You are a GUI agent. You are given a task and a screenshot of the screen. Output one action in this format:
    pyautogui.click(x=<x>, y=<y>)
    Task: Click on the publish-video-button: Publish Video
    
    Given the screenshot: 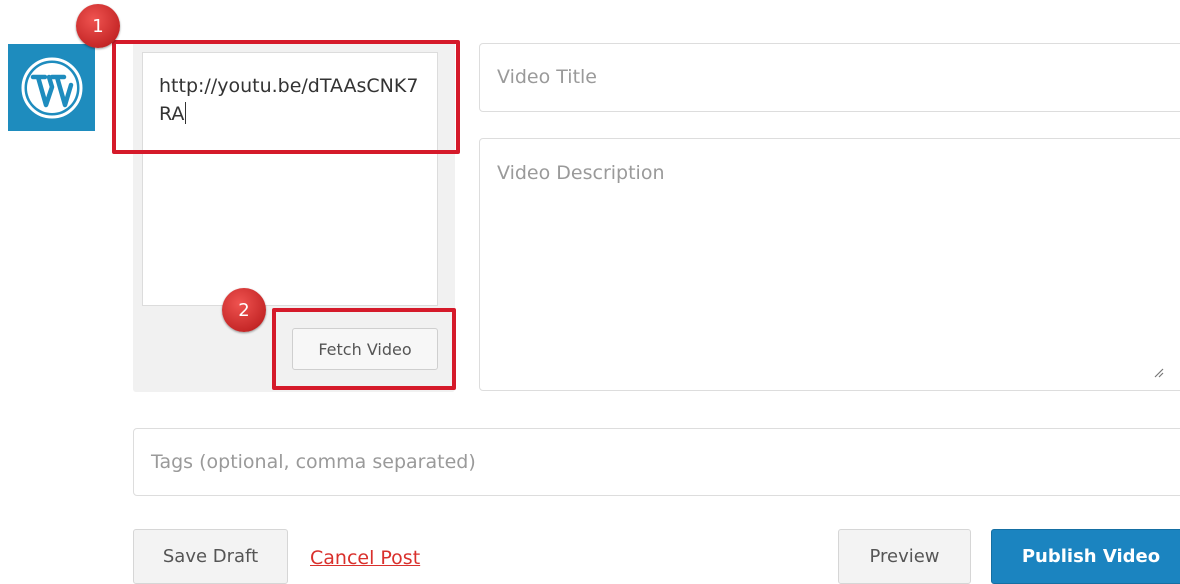 What is the action you would take?
    pyautogui.click(x=1085, y=556)
    